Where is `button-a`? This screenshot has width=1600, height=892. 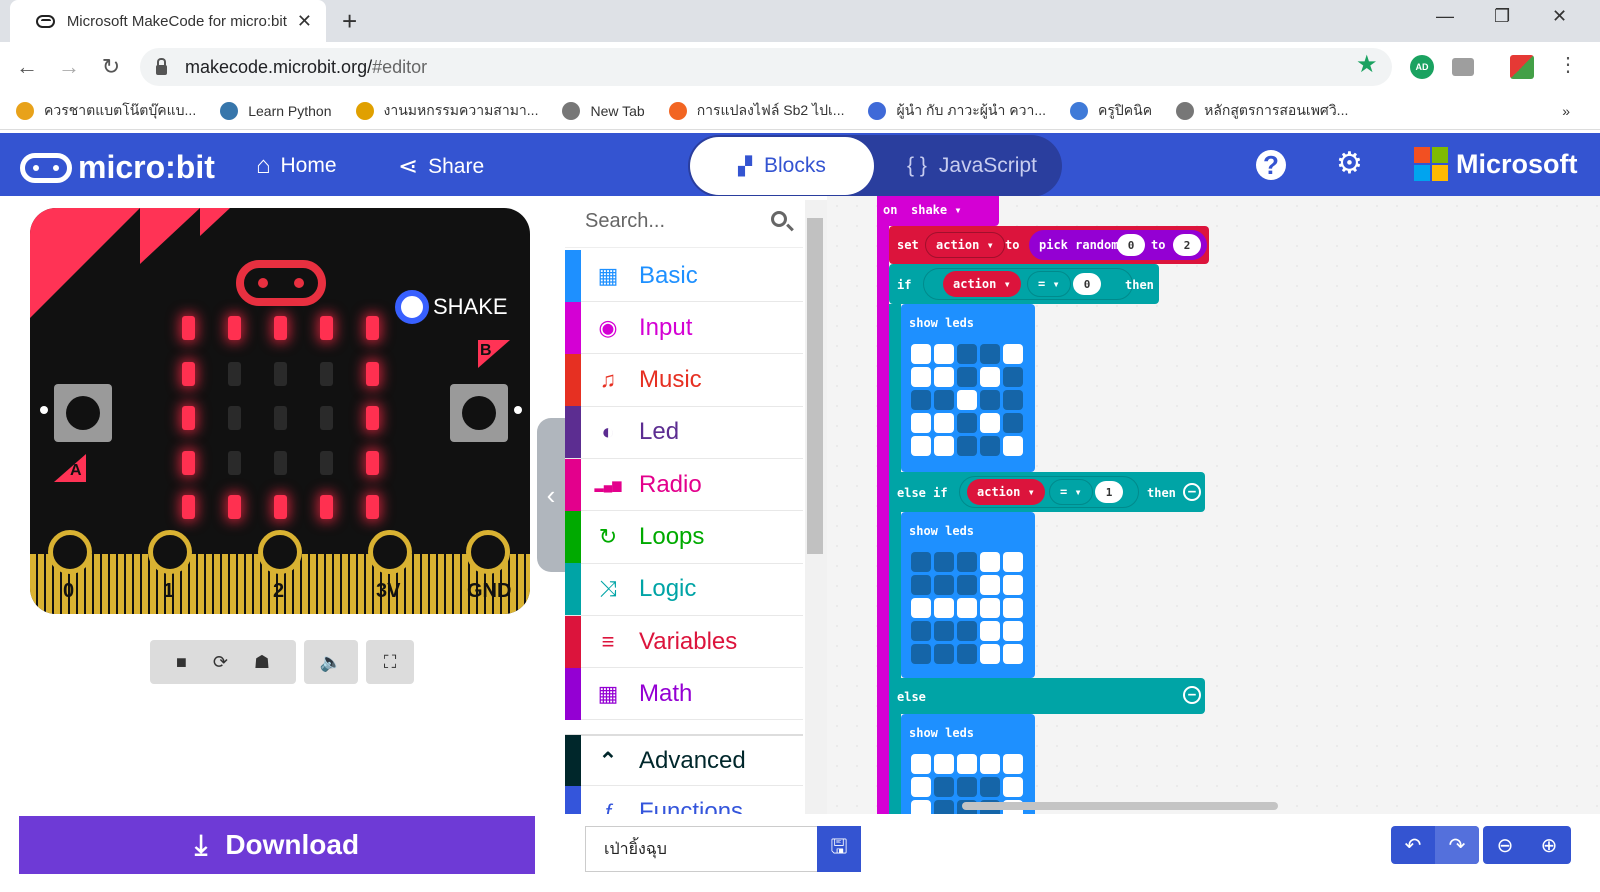 button-a is located at coordinates (83, 413).